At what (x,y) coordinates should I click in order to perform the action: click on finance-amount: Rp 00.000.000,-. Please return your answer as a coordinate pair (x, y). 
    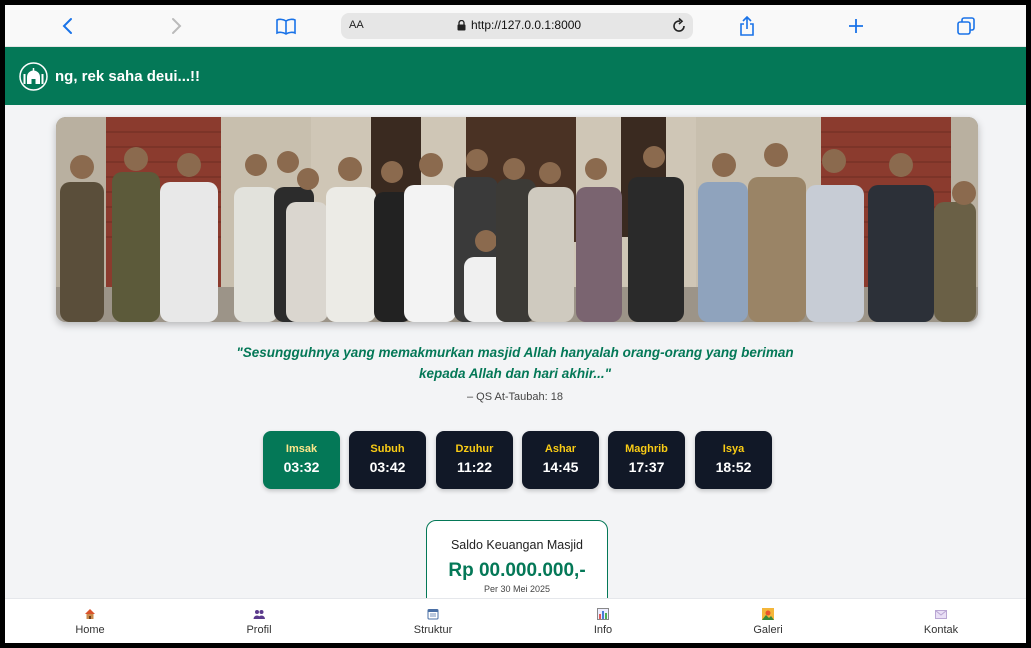
    Looking at the image, I should click on (517, 570).